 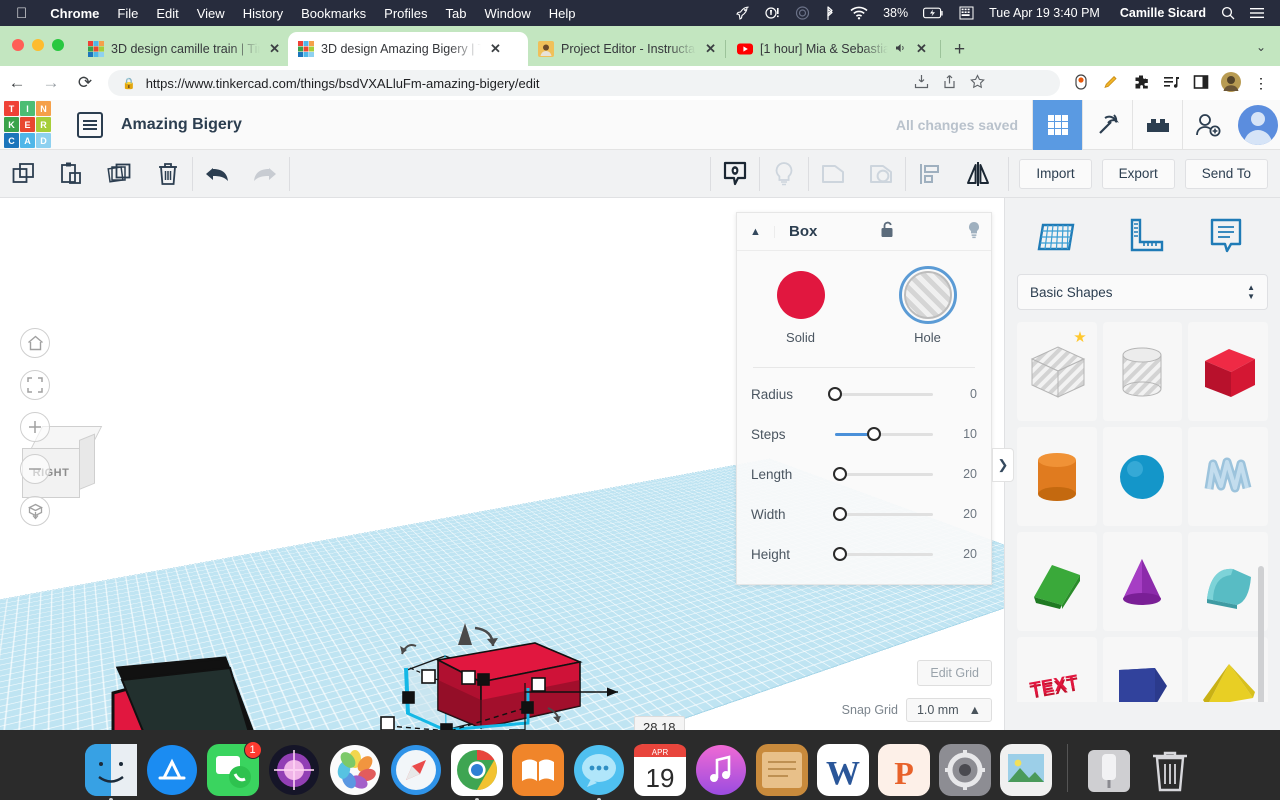 I want to click on scene-object-group-left, so click(x=170, y=684).